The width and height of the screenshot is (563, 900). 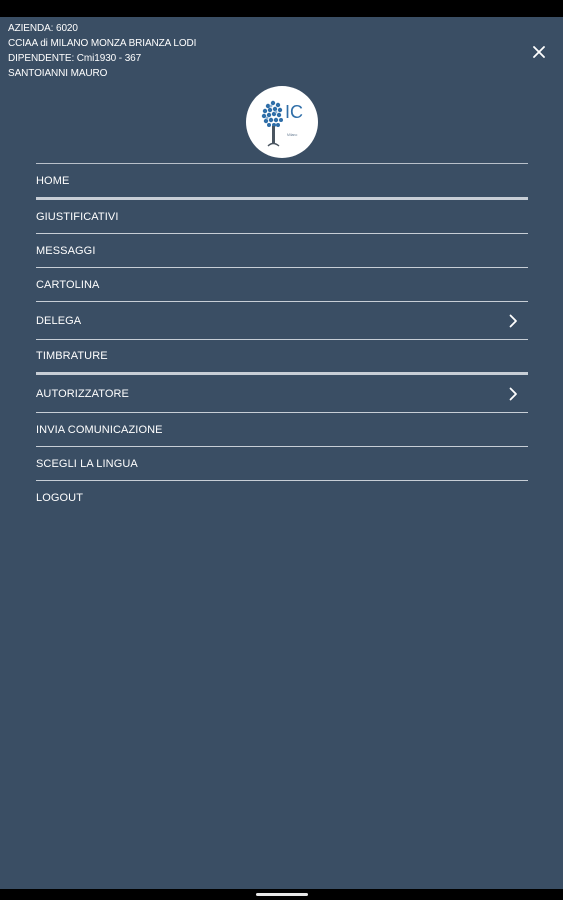 What do you see at coordinates (281, 8) in the screenshot?
I see `status-bar` at bounding box center [281, 8].